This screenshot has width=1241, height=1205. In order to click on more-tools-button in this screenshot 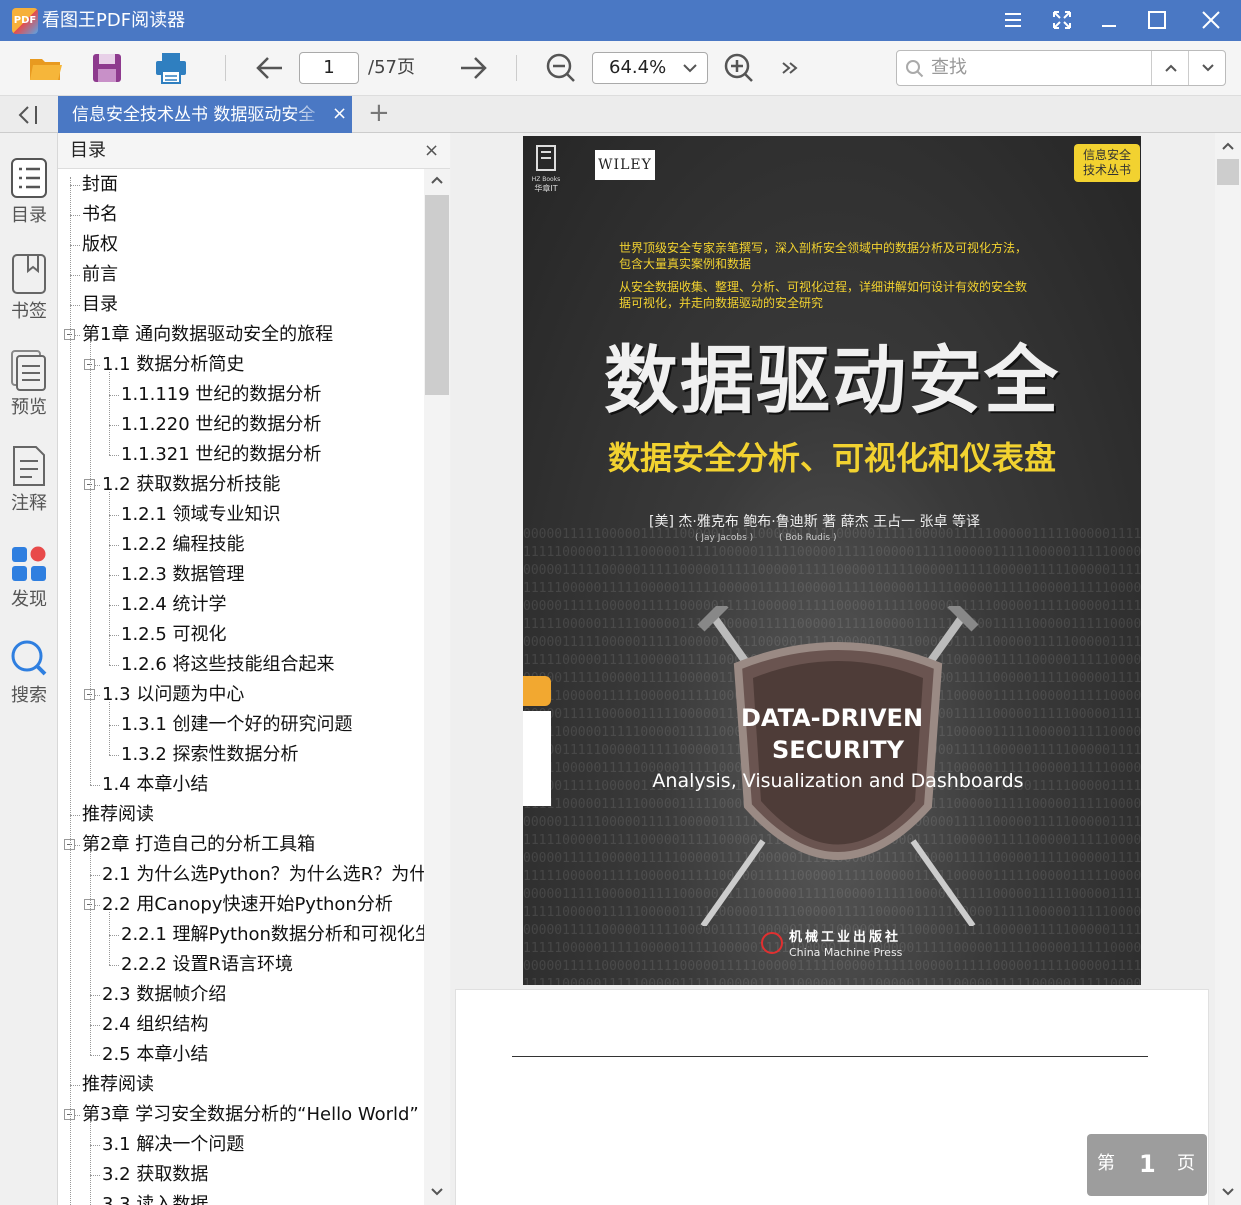, I will do `click(790, 68)`.